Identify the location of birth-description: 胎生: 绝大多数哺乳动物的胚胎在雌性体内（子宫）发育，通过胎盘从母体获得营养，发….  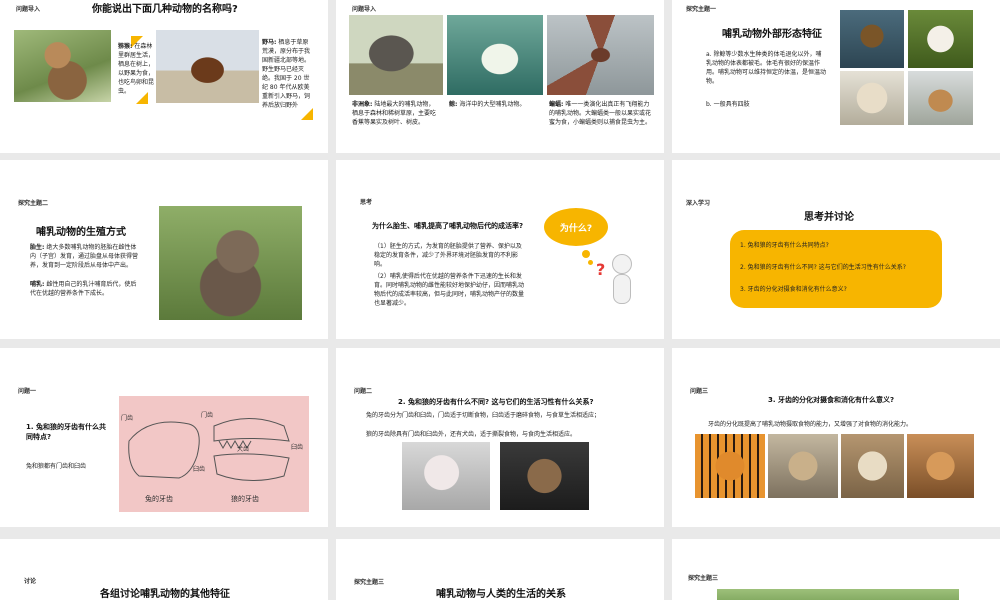
(84, 256).